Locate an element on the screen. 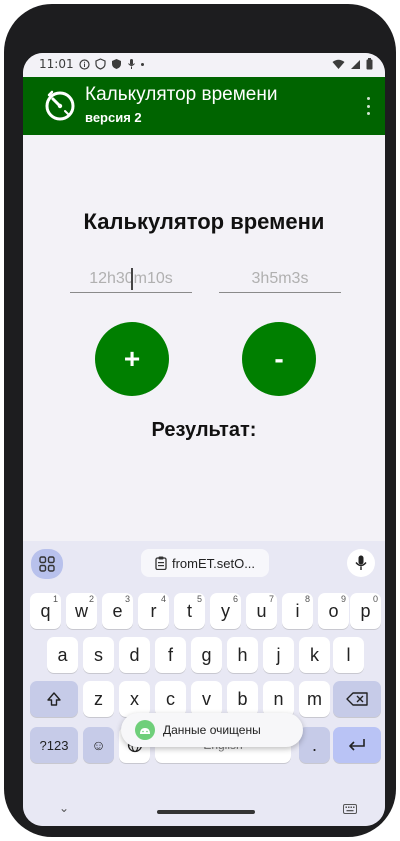 The image size is (400, 841). symbols-key: ?123 is located at coordinates (54, 745).